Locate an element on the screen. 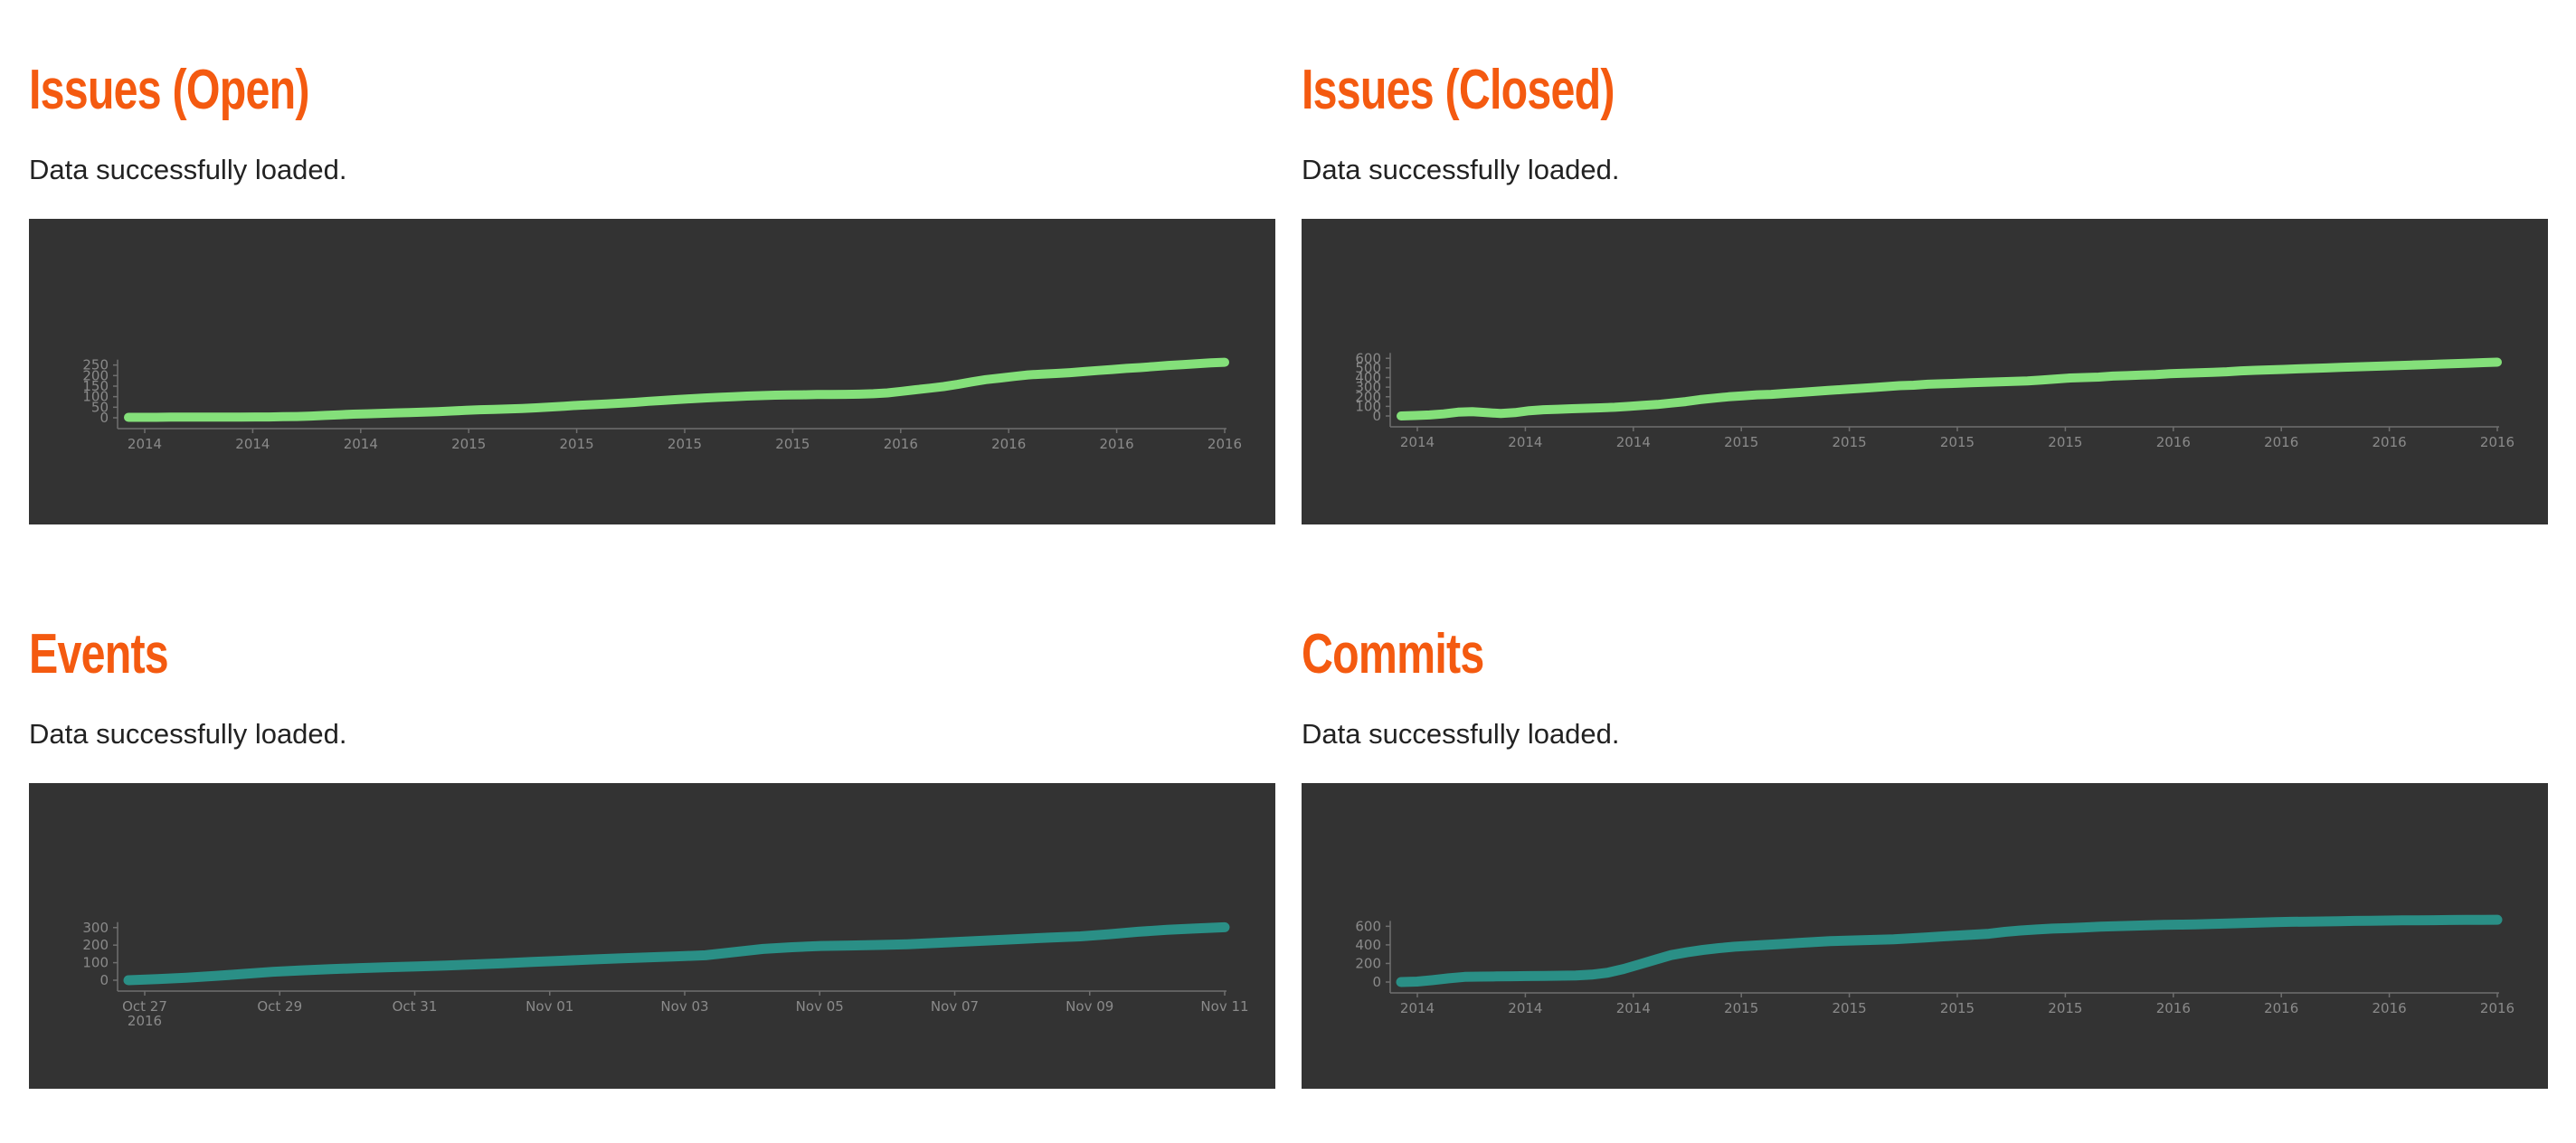 This screenshot has height=1143, width=2576. y-tick-label: 400 is located at coordinates (1368, 945).